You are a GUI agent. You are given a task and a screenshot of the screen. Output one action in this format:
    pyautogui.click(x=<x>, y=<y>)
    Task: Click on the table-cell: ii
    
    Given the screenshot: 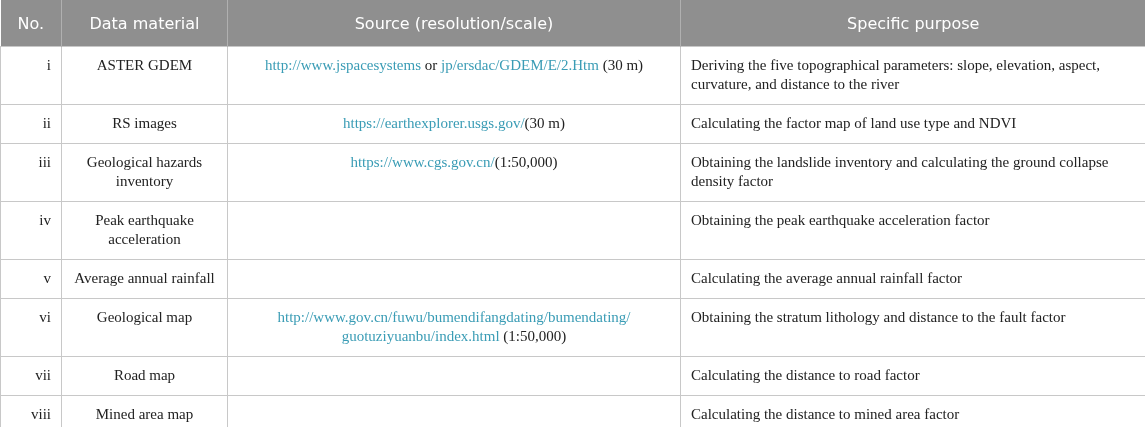 What is the action you would take?
    pyautogui.click(x=31, y=124)
    